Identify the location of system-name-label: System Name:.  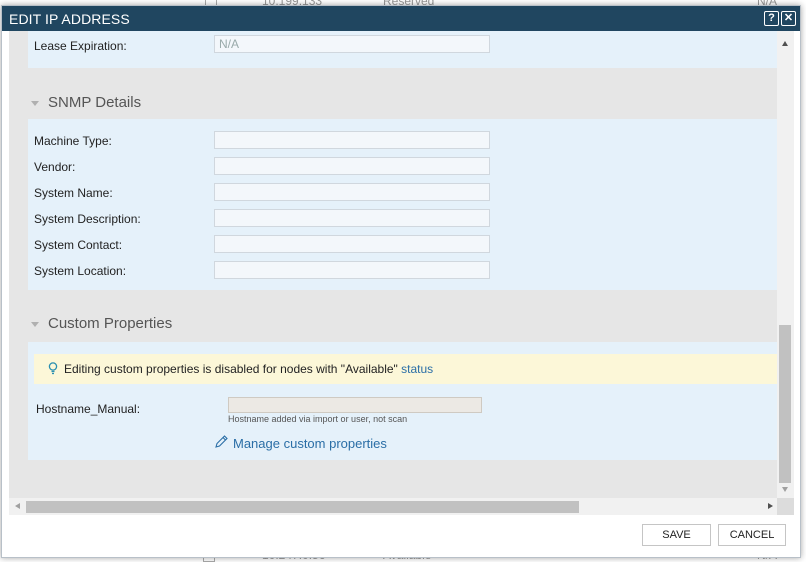
(73, 193).